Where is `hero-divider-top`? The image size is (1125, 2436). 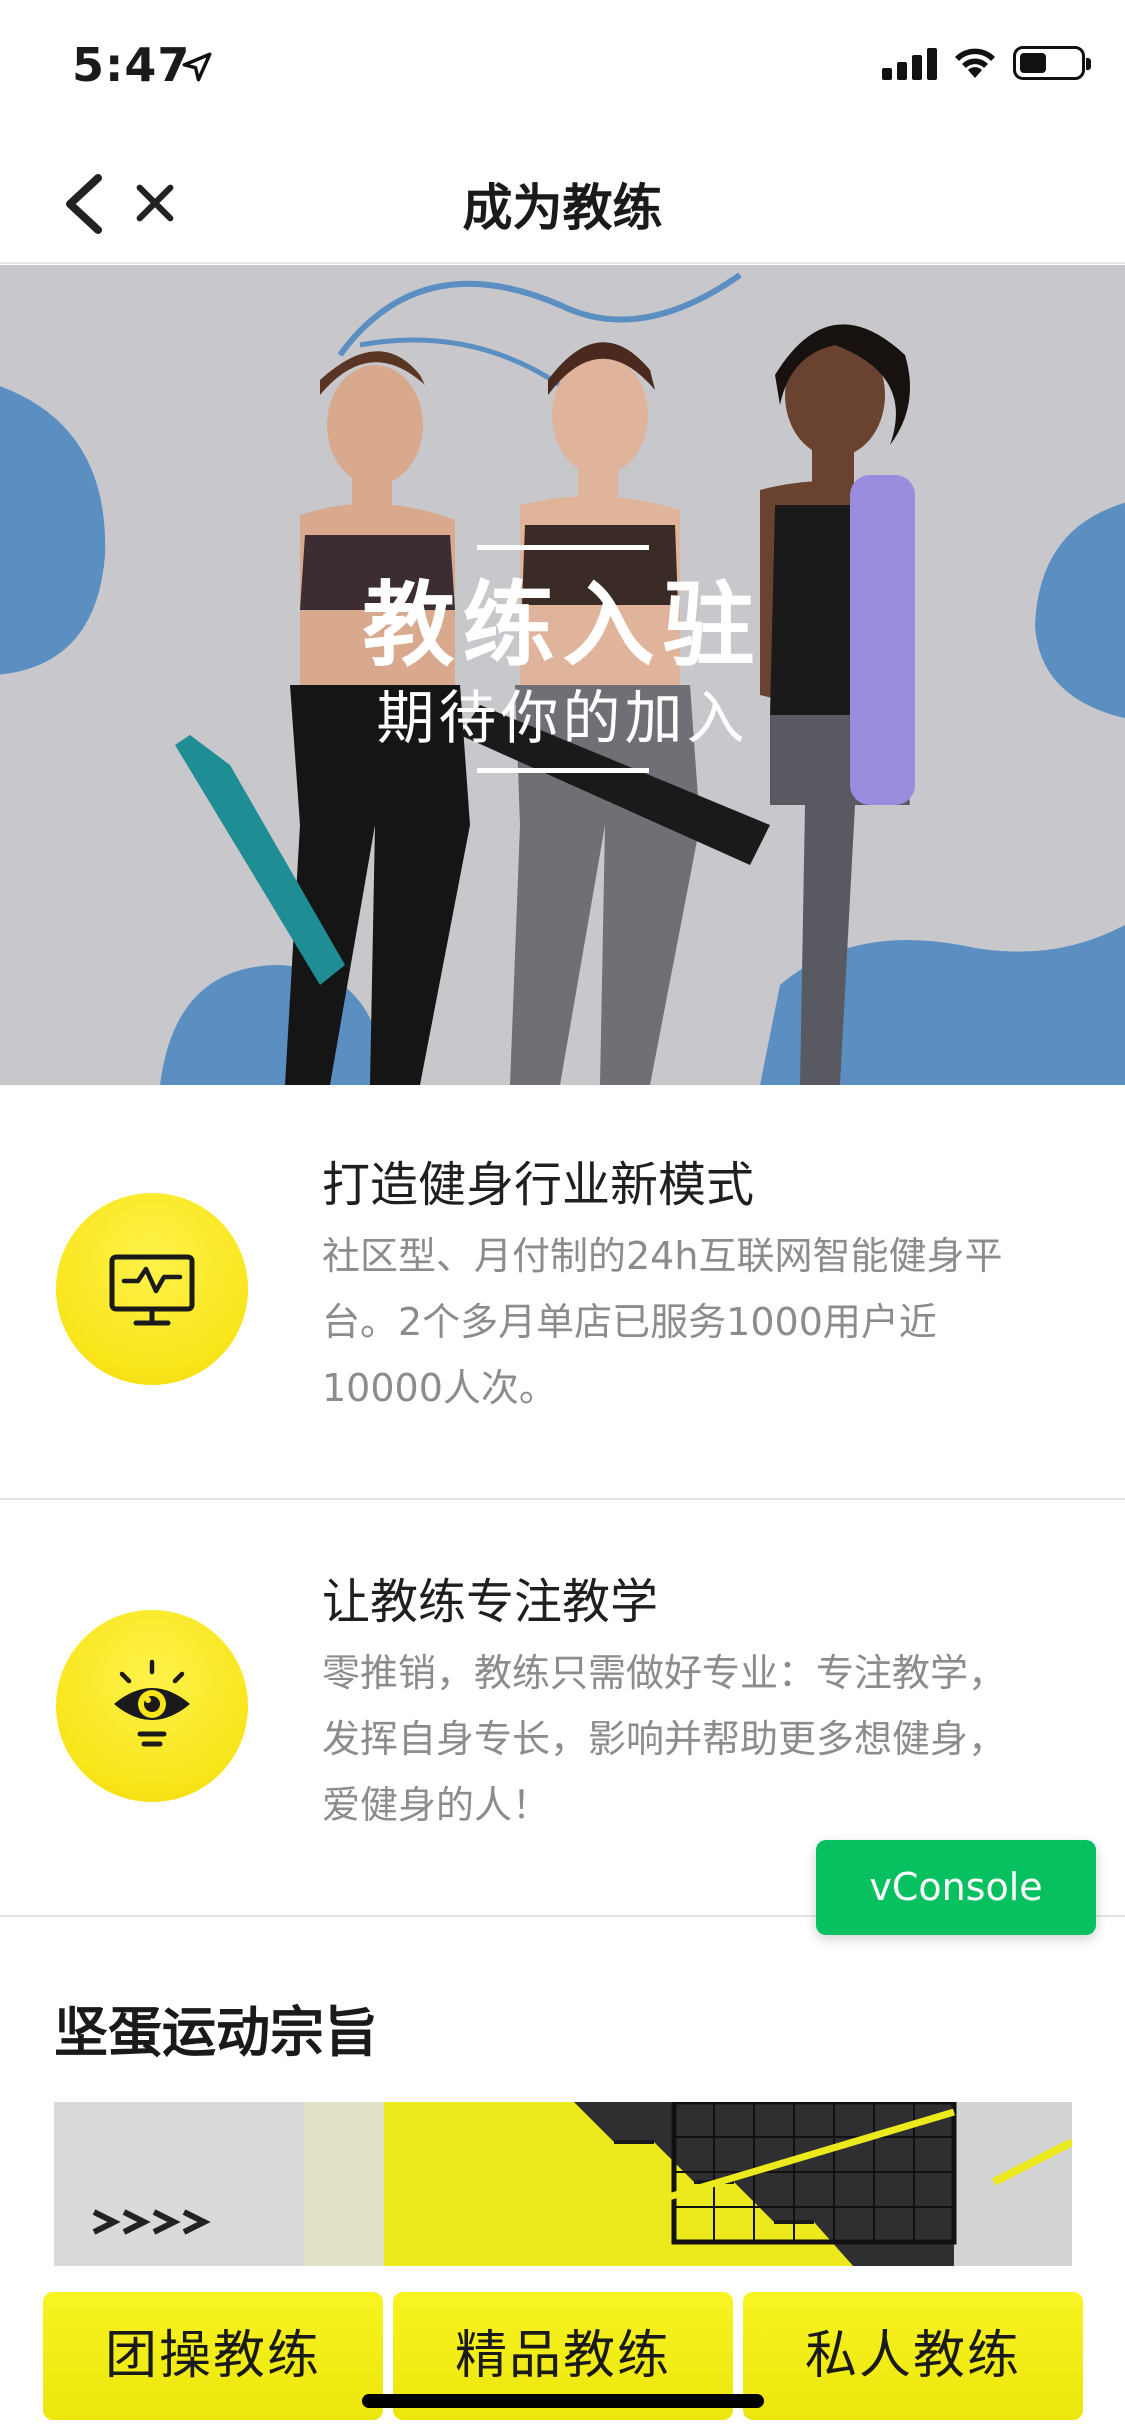 hero-divider-top is located at coordinates (562, 547).